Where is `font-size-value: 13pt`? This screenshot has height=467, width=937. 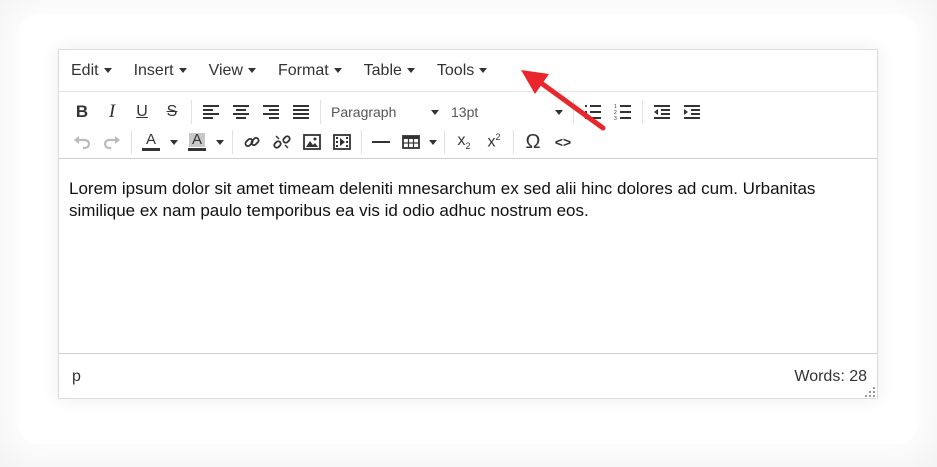 font-size-value: 13pt is located at coordinates (465, 112).